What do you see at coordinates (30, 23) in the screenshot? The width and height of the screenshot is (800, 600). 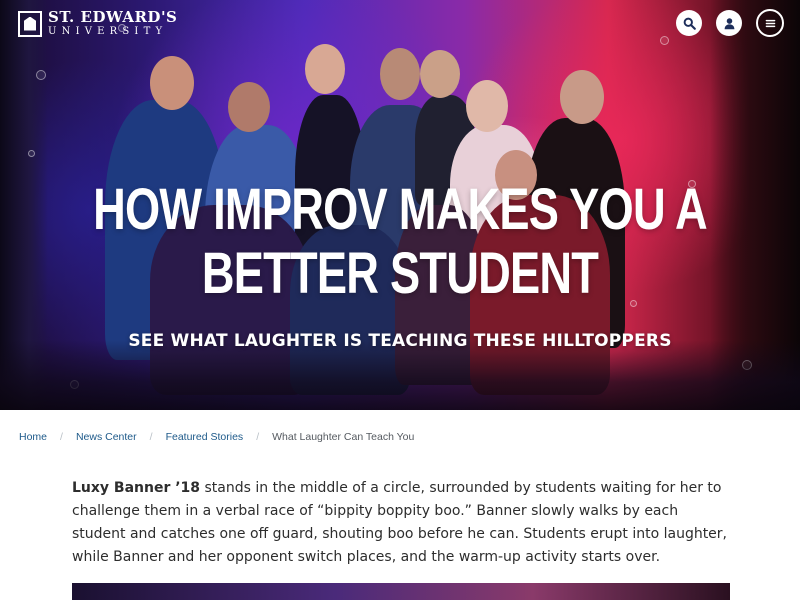 I see `tower-icon` at bounding box center [30, 23].